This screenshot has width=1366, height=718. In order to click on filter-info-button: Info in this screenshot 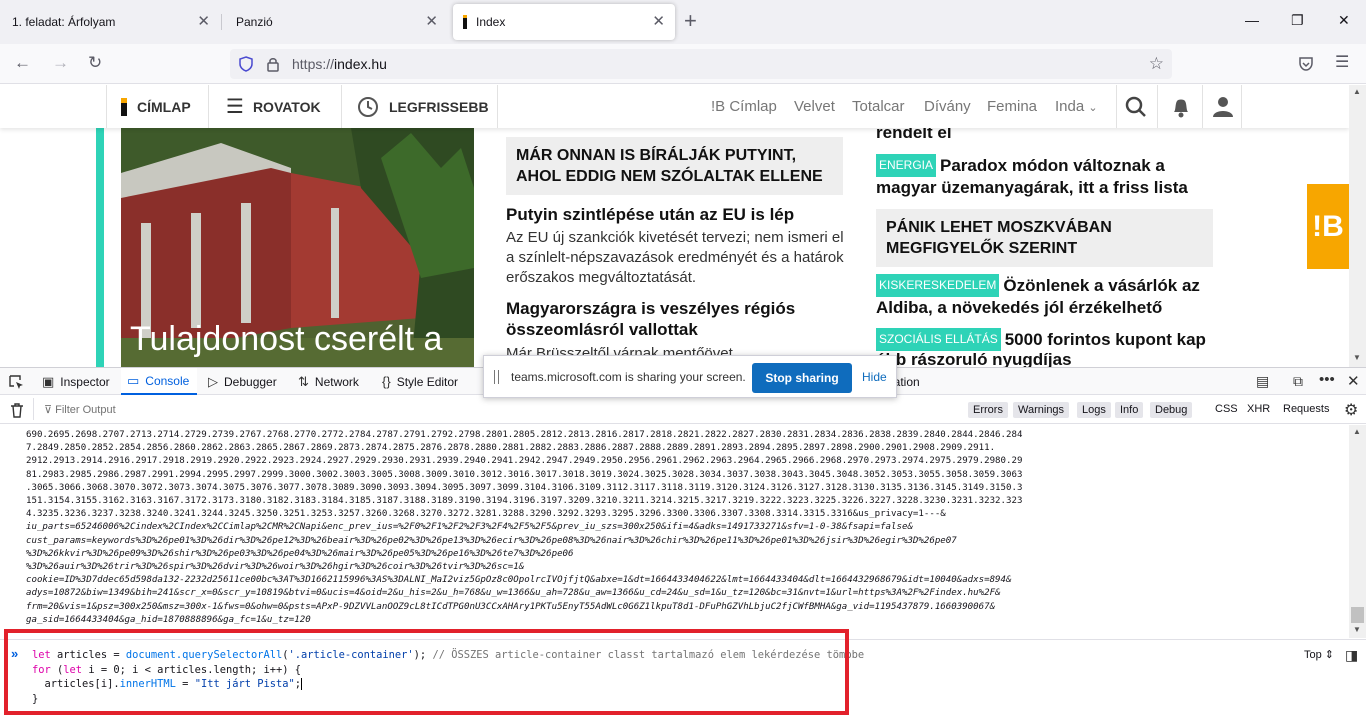, I will do `click(1129, 410)`.